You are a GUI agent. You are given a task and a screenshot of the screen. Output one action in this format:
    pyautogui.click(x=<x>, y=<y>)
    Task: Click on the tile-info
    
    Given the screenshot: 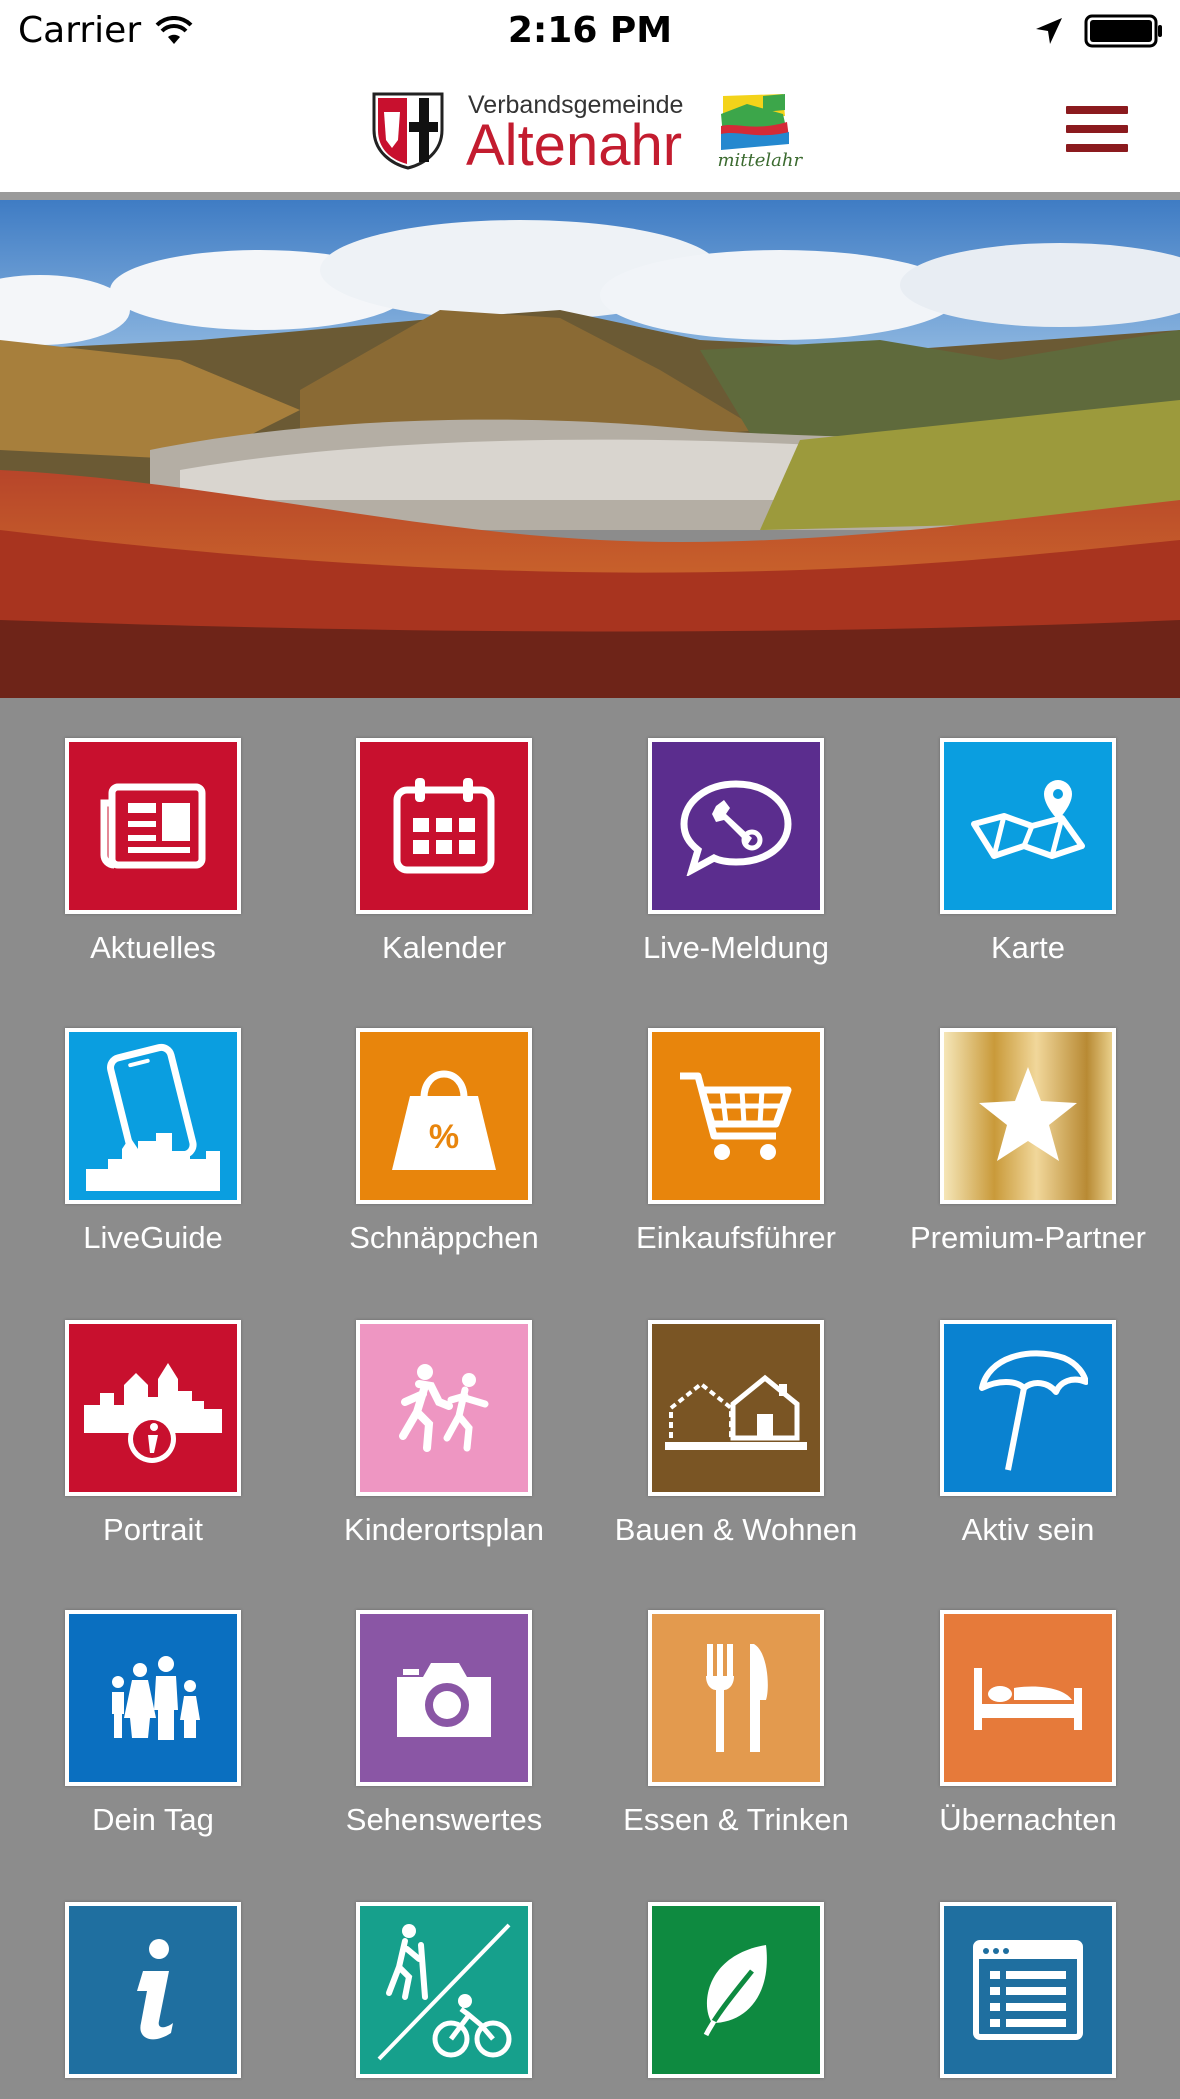 What is the action you would take?
    pyautogui.click(x=153, y=1998)
    